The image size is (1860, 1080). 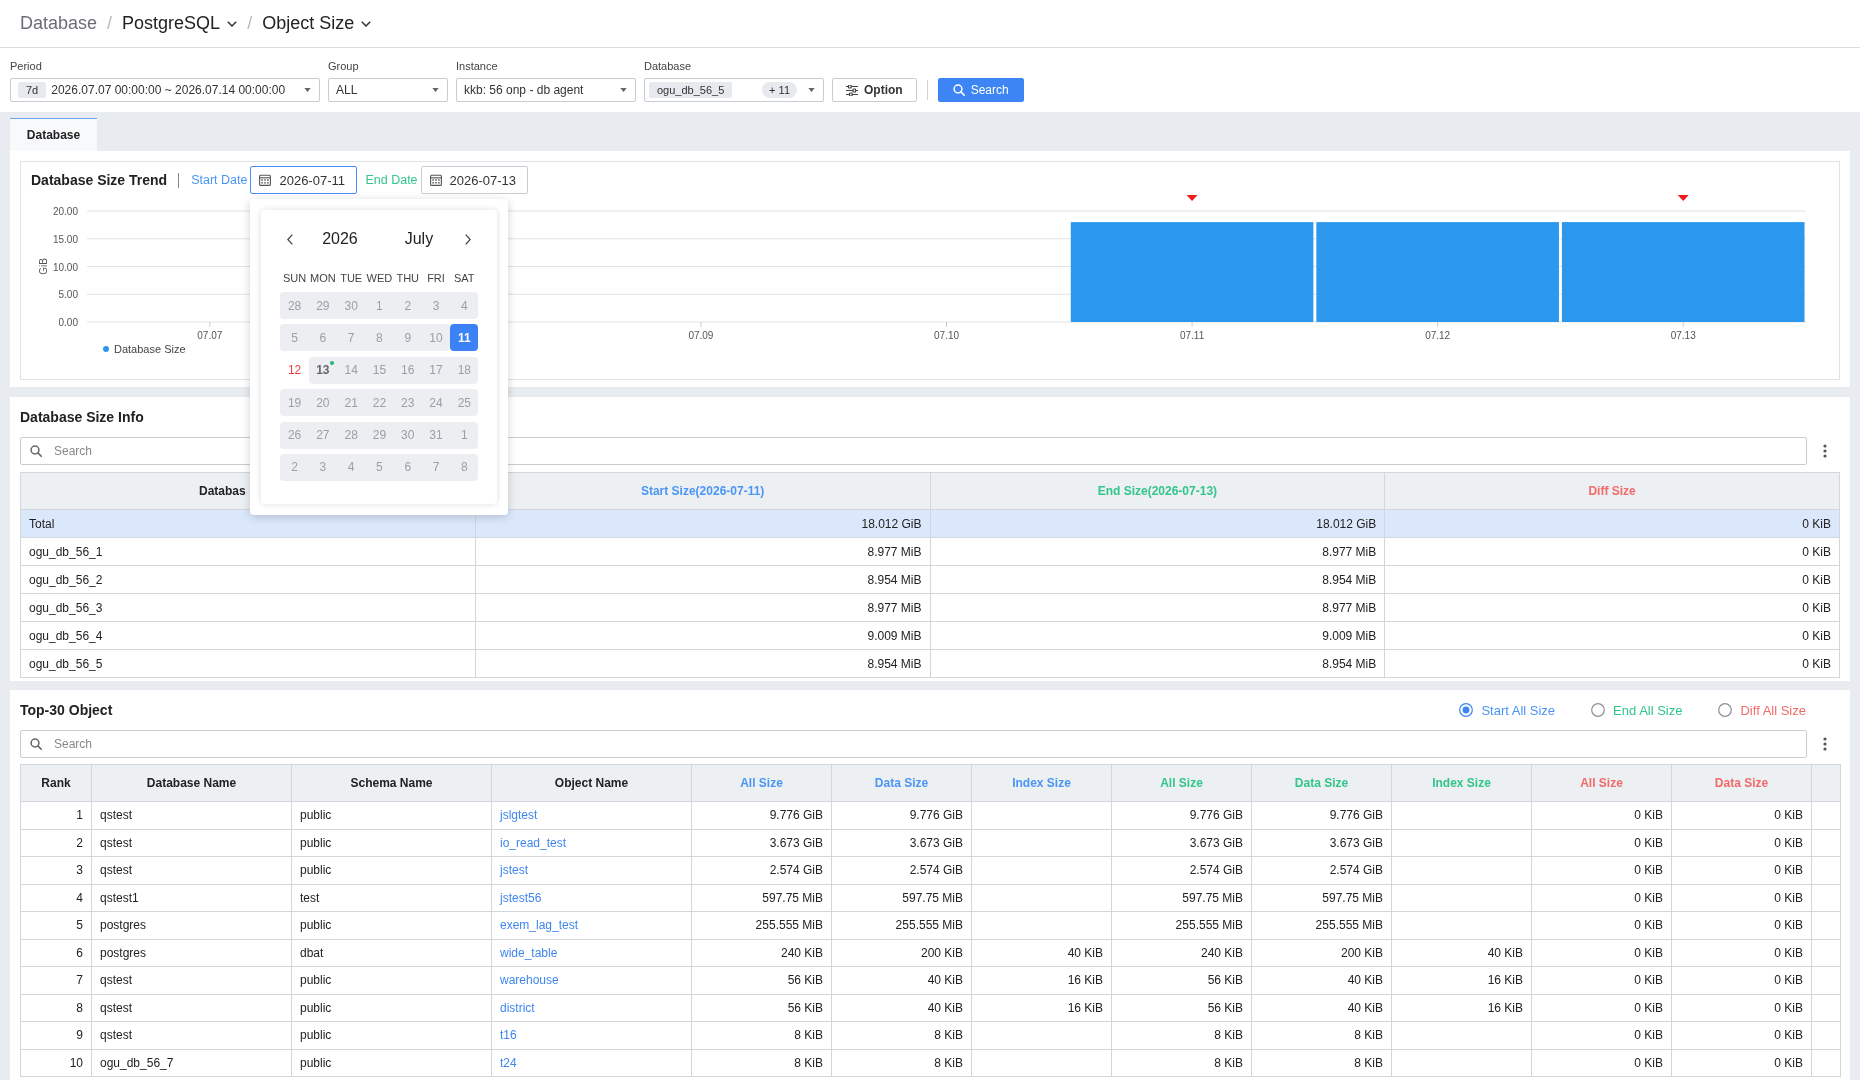 What do you see at coordinates (180, 23) in the screenshot?
I see `breadcrumb-dropdown: PostgreSQL` at bounding box center [180, 23].